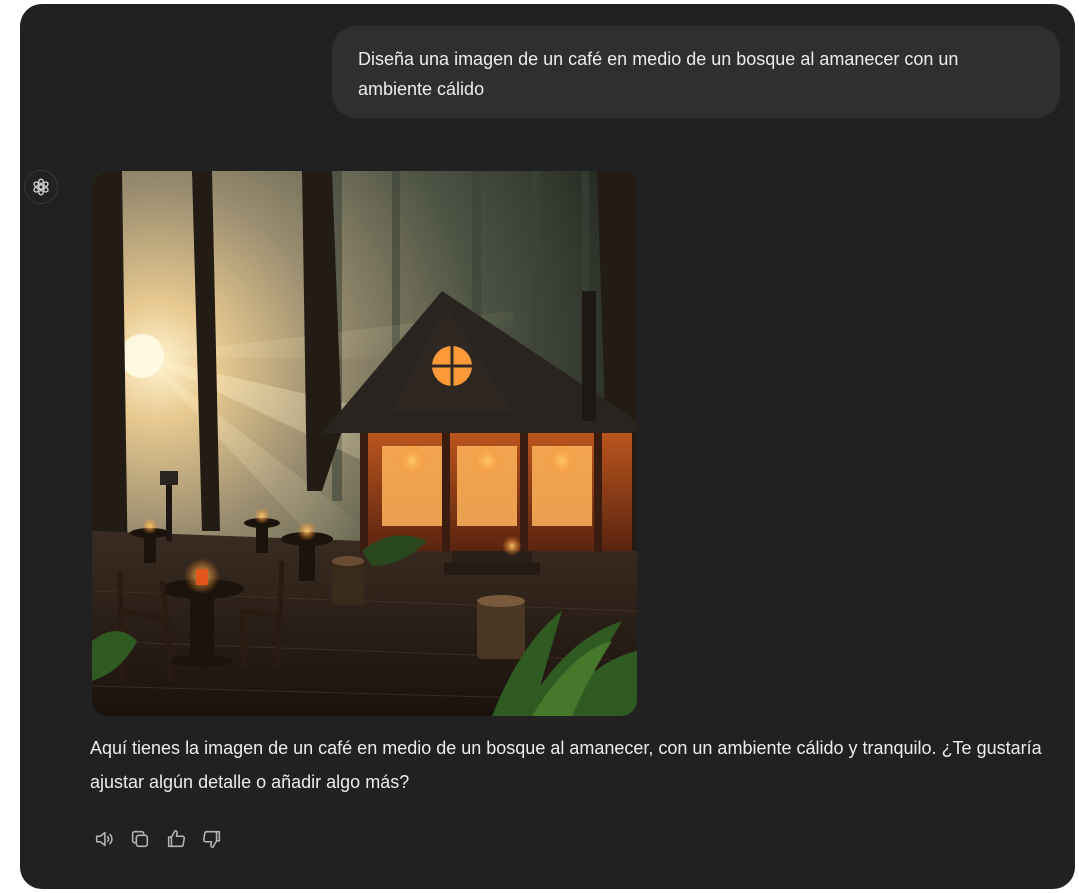  Describe the element at coordinates (41, 187) in the screenshot. I see `openai-logo-icon` at that location.